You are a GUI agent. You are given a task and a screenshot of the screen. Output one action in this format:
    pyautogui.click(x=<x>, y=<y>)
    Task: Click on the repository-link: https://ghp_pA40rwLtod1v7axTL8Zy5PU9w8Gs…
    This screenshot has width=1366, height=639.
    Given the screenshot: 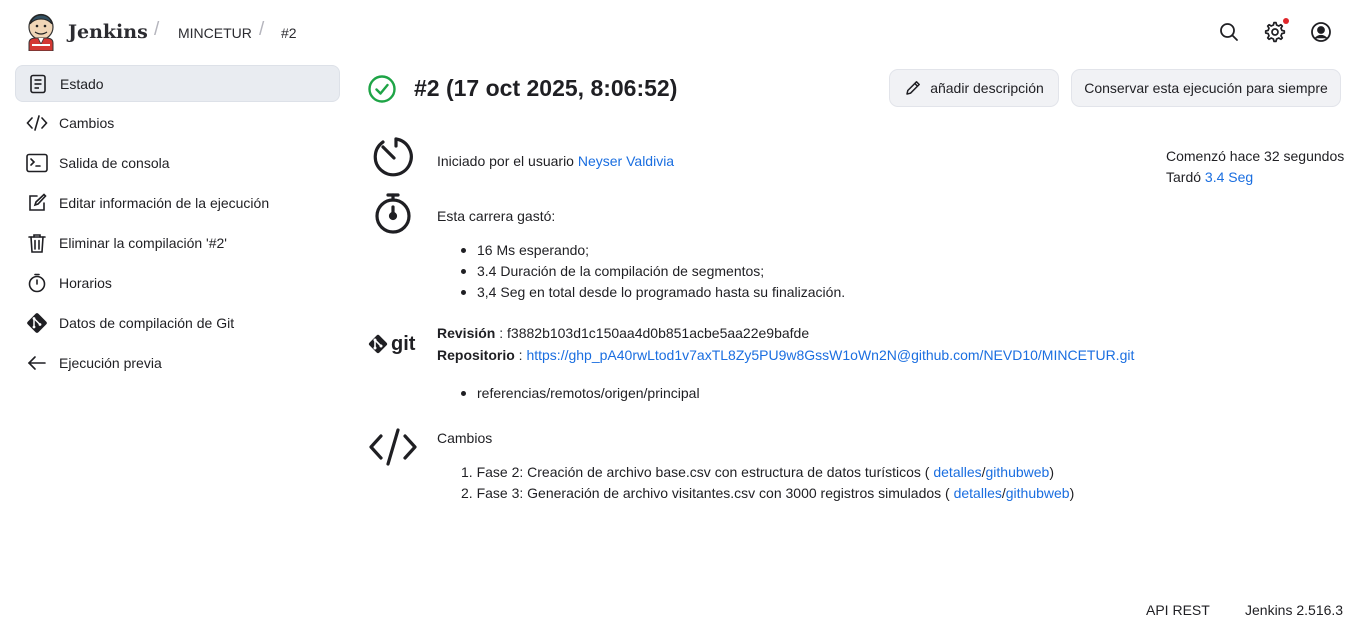 What is the action you would take?
    pyautogui.click(x=830, y=355)
    